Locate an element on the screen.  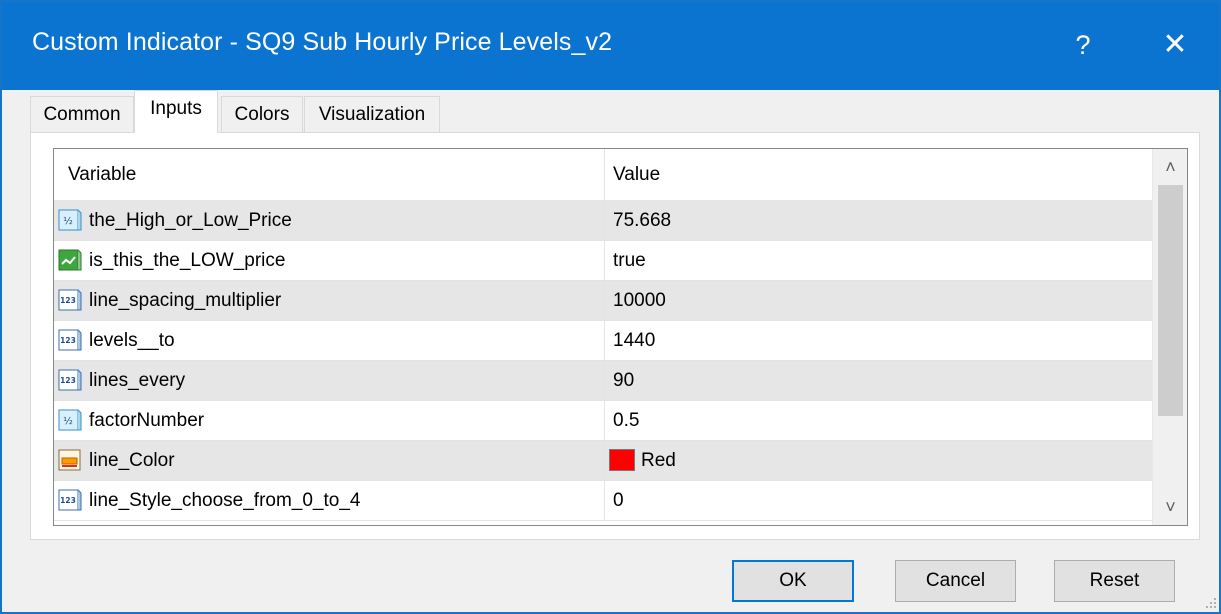
ok-button: OK is located at coordinates (793, 581).